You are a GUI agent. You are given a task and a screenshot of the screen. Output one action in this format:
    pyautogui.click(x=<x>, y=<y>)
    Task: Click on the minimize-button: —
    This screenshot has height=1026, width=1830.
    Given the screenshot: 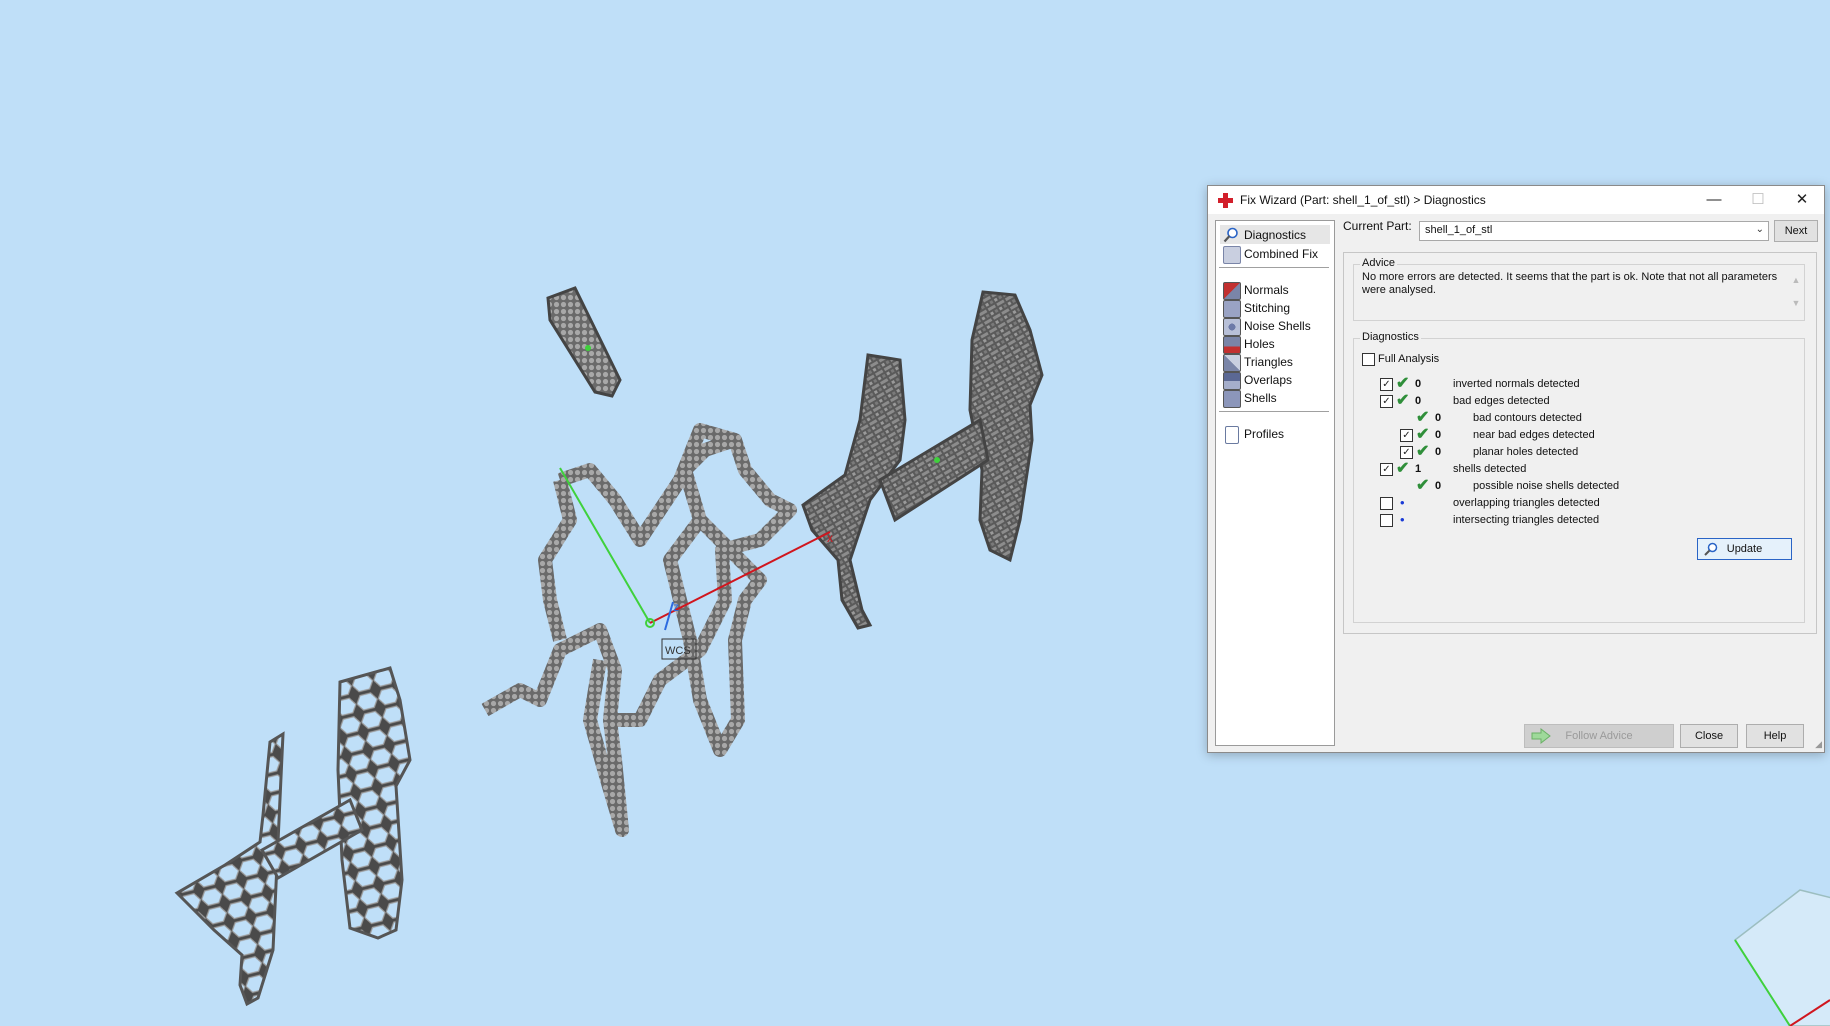 What is the action you would take?
    pyautogui.click(x=1714, y=200)
    